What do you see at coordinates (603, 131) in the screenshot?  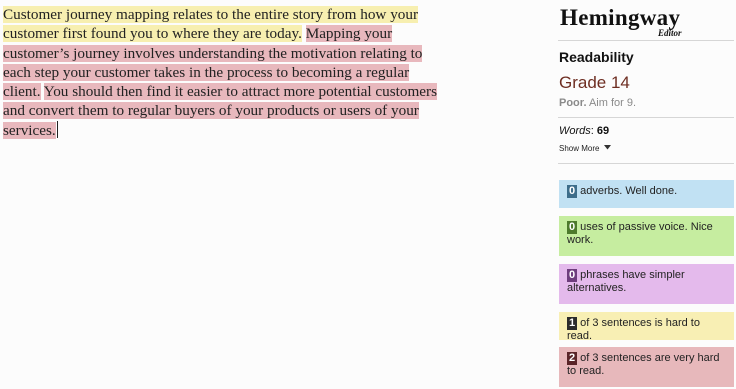 I see `words-value: 69` at bounding box center [603, 131].